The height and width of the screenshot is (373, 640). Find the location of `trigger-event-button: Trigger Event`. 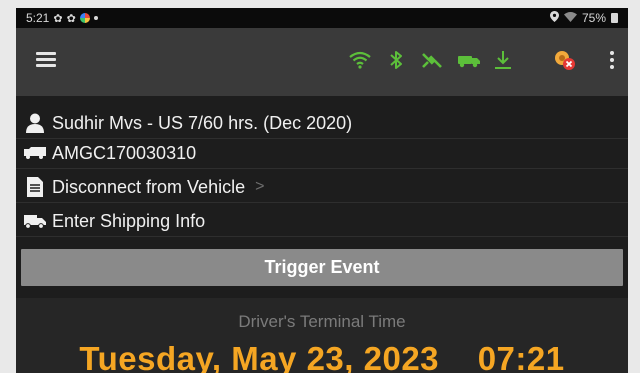

trigger-event-button: Trigger Event is located at coordinates (322, 267).